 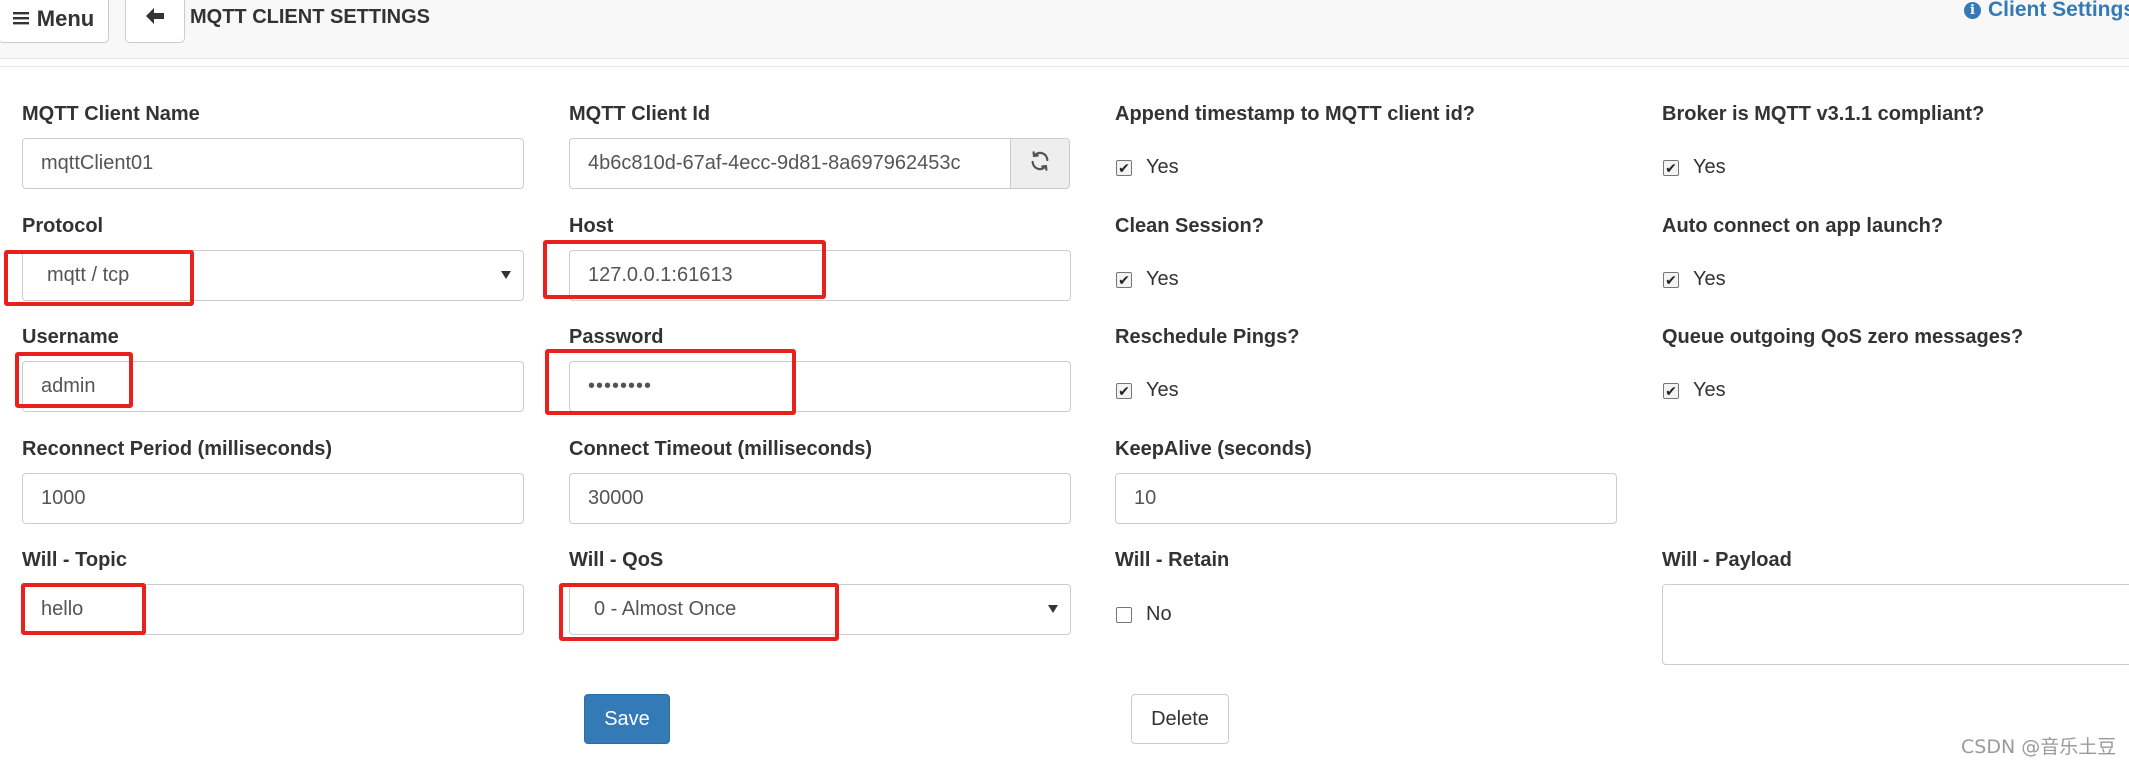 I want to click on host-label: Host, so click(x=591, y=226).